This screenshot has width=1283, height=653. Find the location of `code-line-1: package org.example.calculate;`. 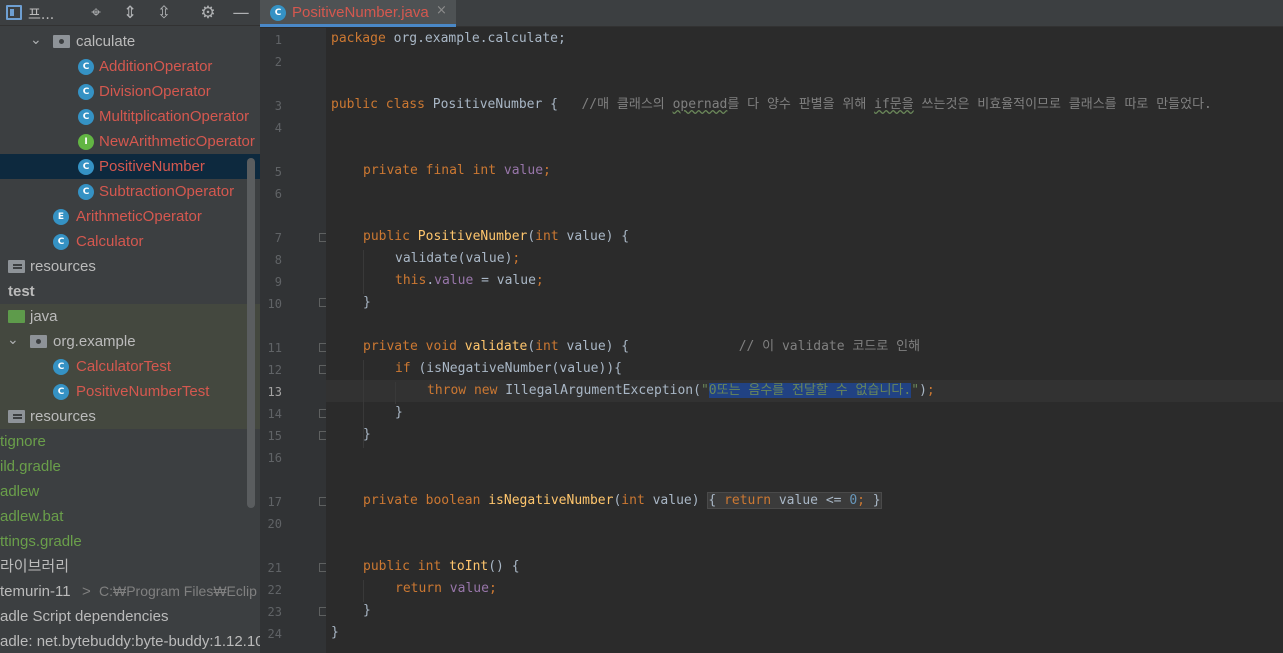

code-line-1: package org.example.calculate; is located at coordinates (448, 38).